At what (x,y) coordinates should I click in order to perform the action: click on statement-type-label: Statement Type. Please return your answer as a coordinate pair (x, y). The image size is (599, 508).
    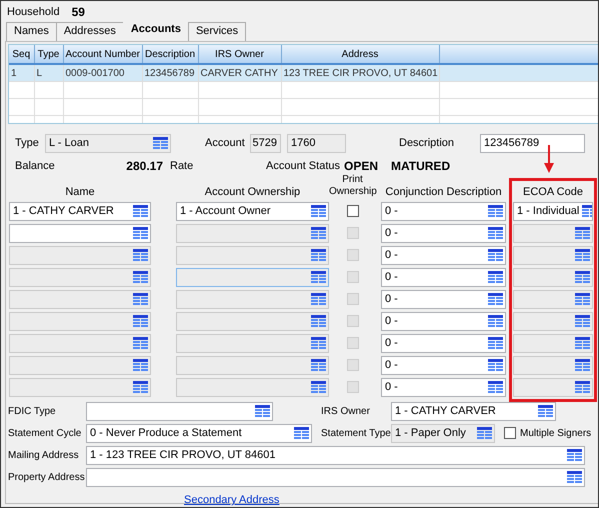
    Looking at the image, I should click on (356, 433).